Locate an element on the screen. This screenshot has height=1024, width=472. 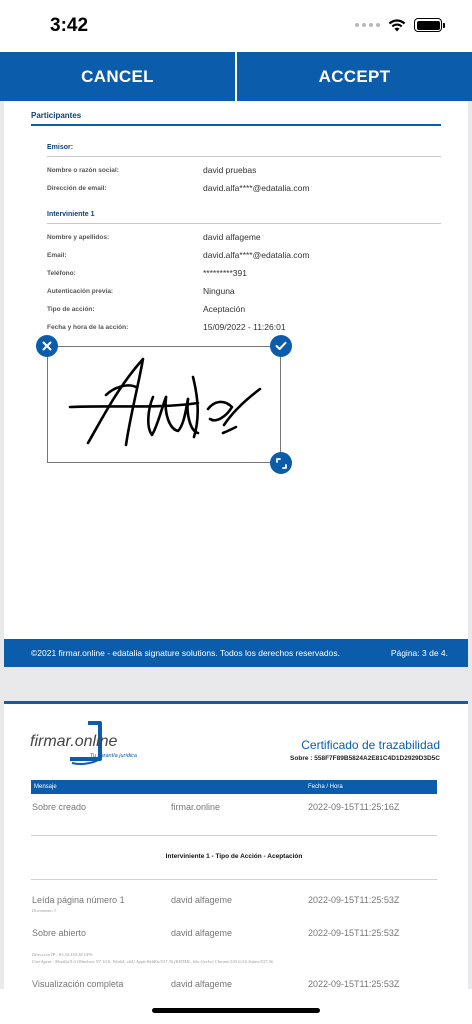
event-message: Sobre creado is located at coordinates (59, 807).